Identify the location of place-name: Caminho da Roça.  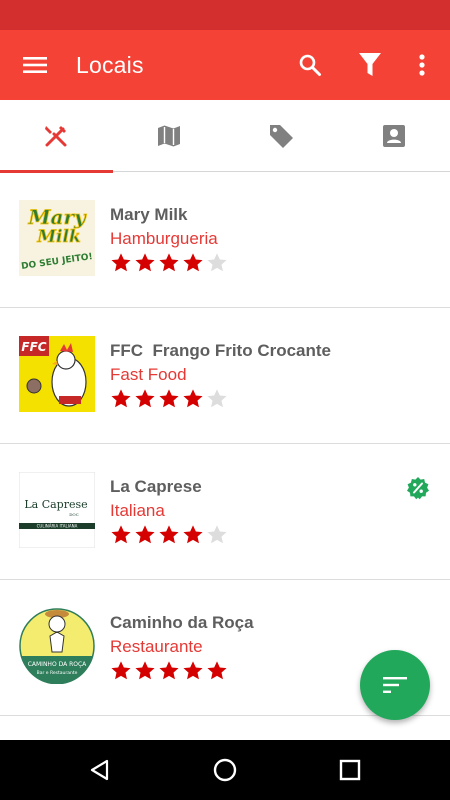
(182, 622).